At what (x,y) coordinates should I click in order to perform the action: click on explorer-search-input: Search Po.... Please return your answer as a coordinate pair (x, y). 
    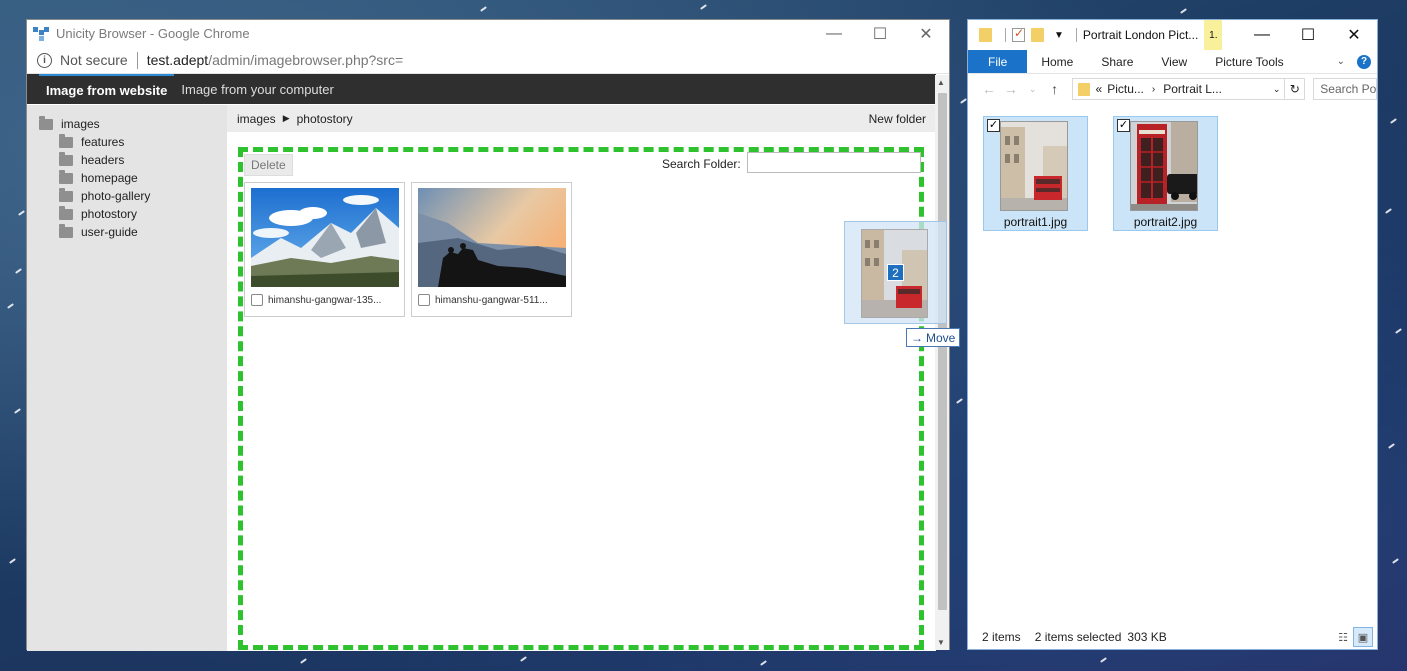
    Looking at the image, I should click on (1345, 89).